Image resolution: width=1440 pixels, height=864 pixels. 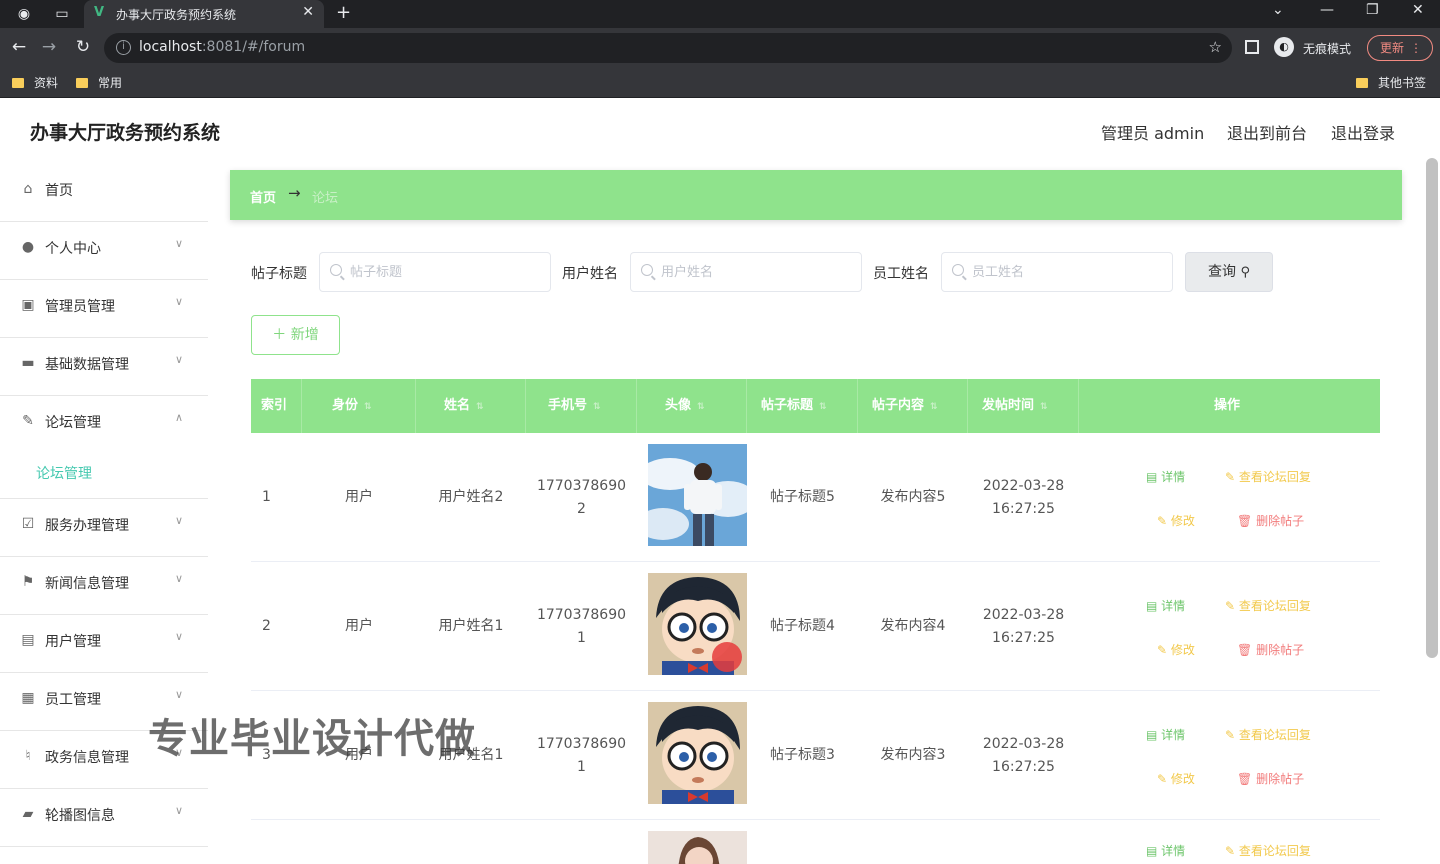 I want to click on staffname-input, so click(x=1067, y=272).